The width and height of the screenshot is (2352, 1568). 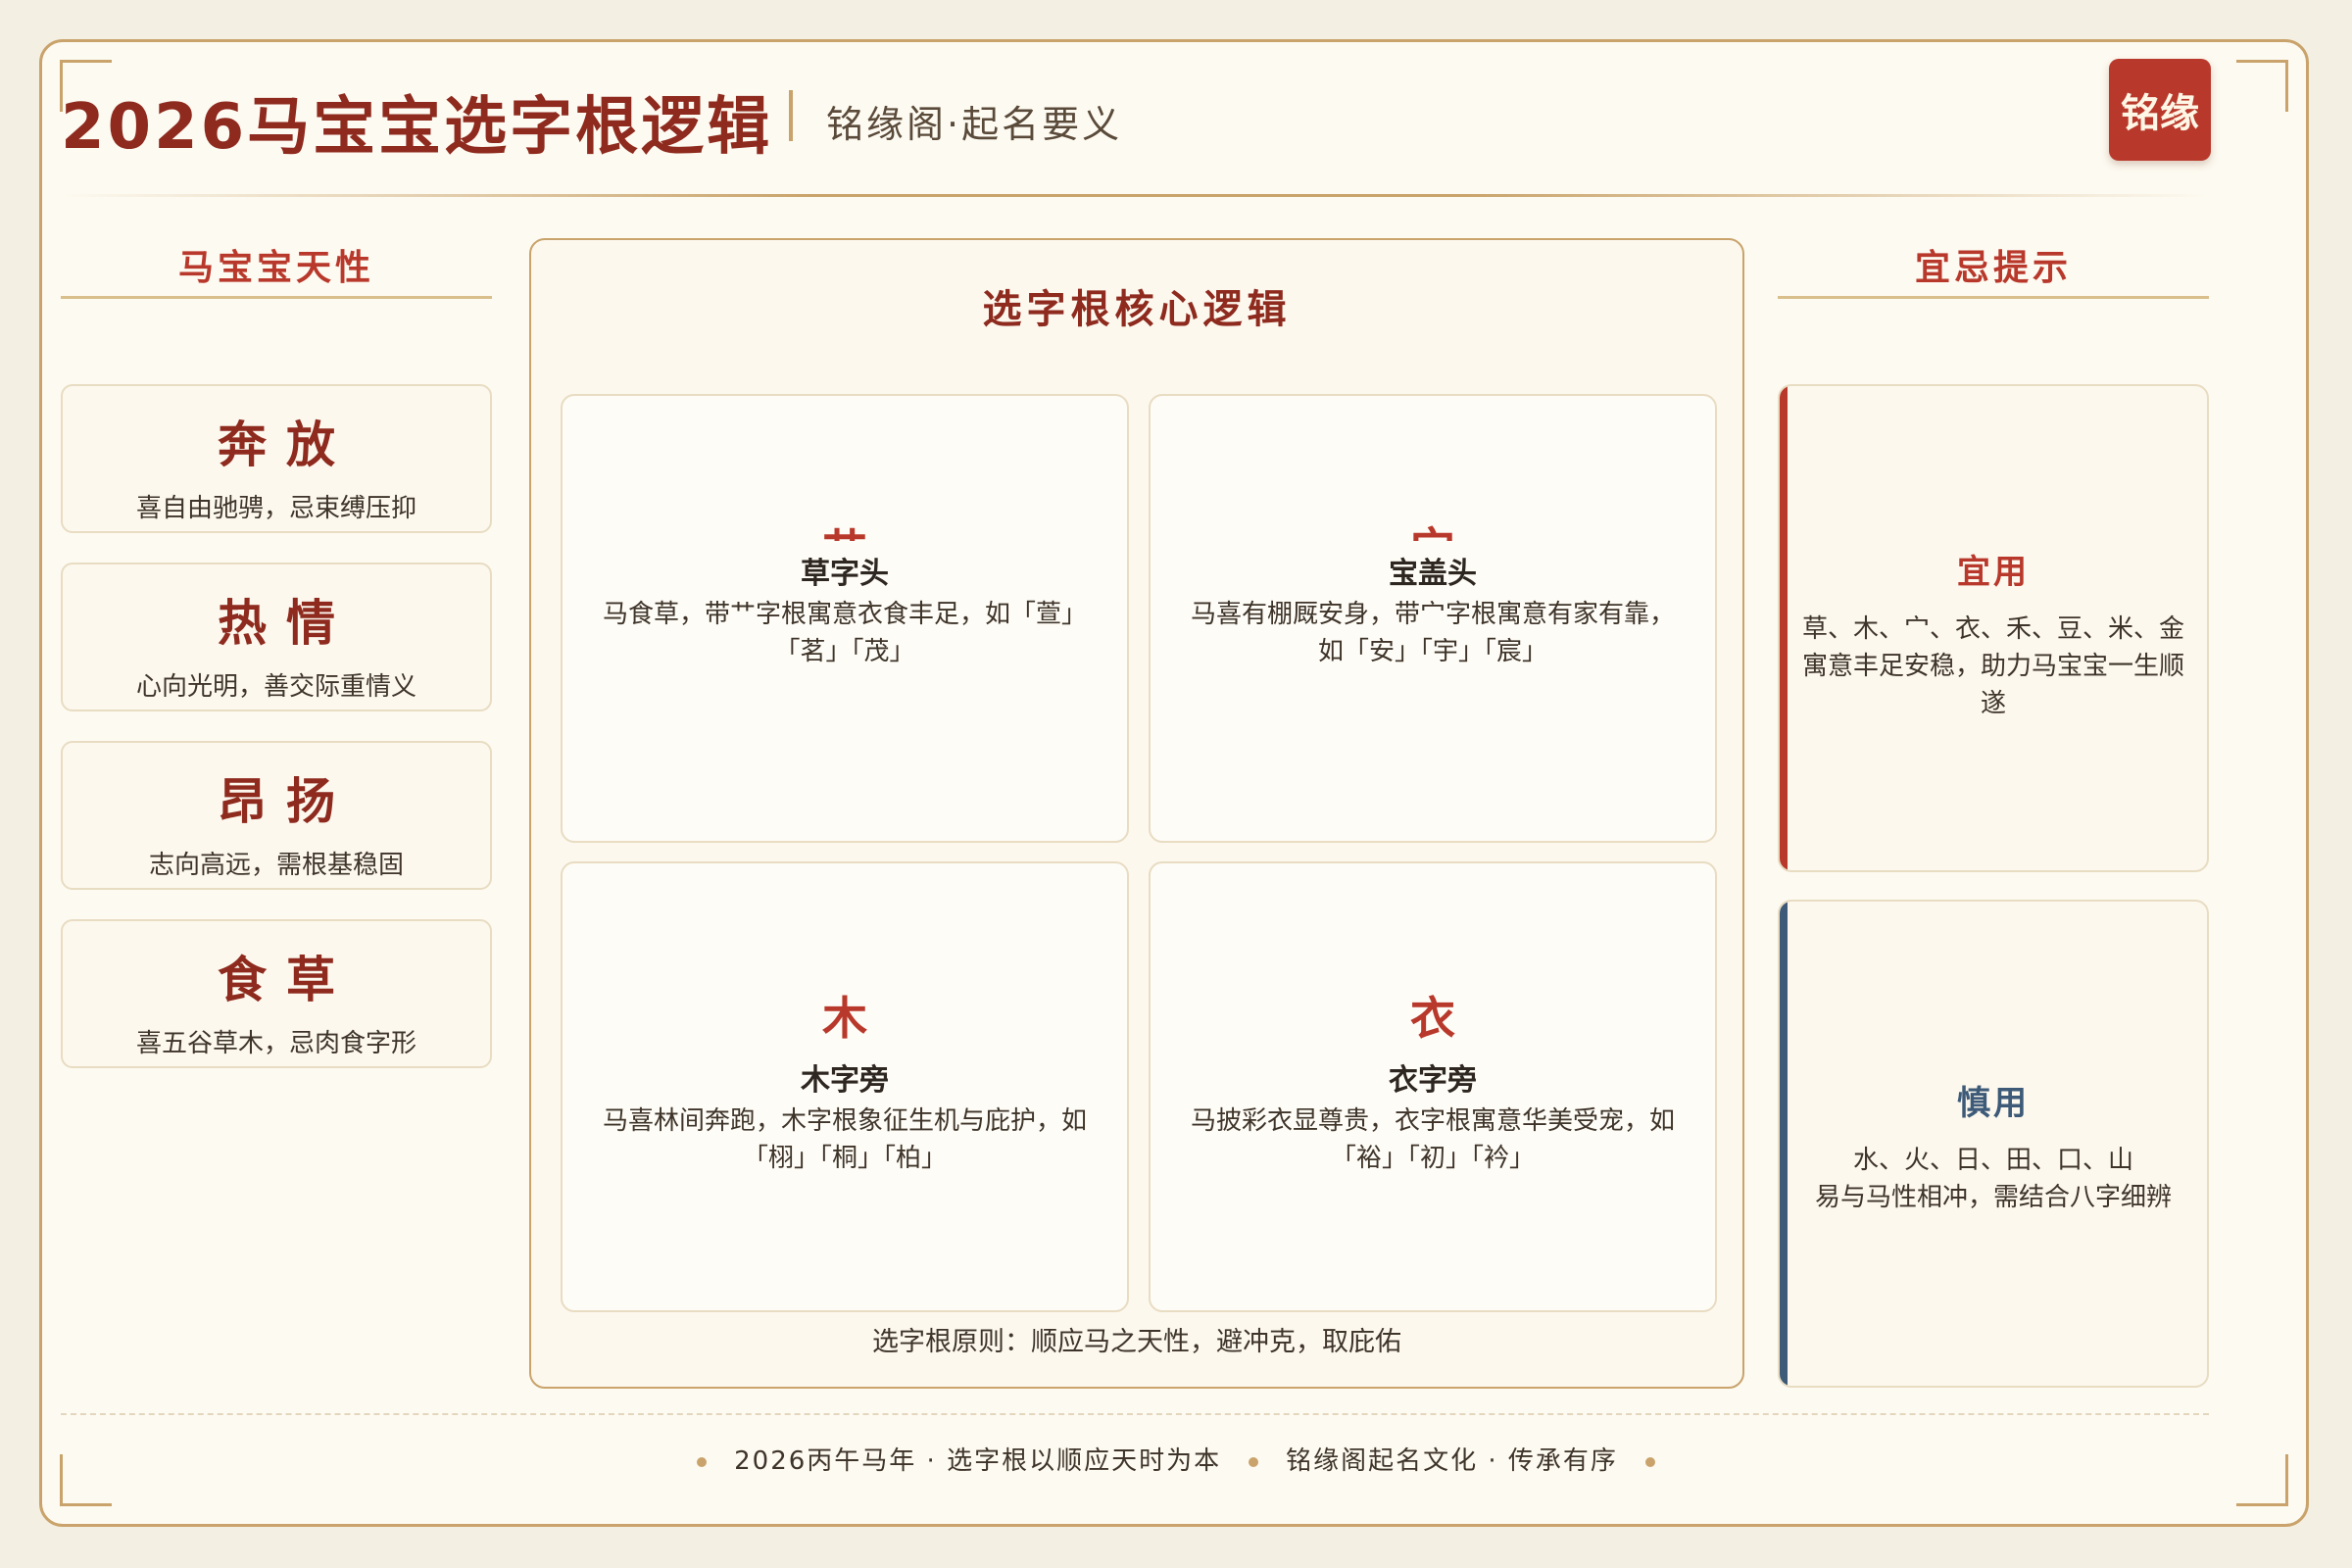 What do you see at coordinates (1432, 633) in the screenshot?
I see `radical-desc: 马喜有棚厩安身，带宀字根寓意有家有靠，如「安」「宇」「宸」` at bounding box center [1432, 633].